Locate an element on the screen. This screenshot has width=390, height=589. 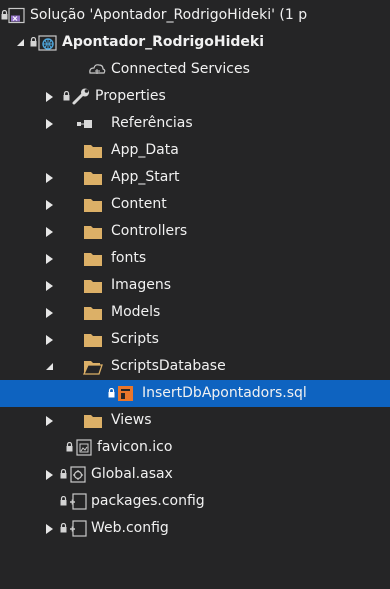
collapse-arrow-icon is located at coordinates (49, 366).